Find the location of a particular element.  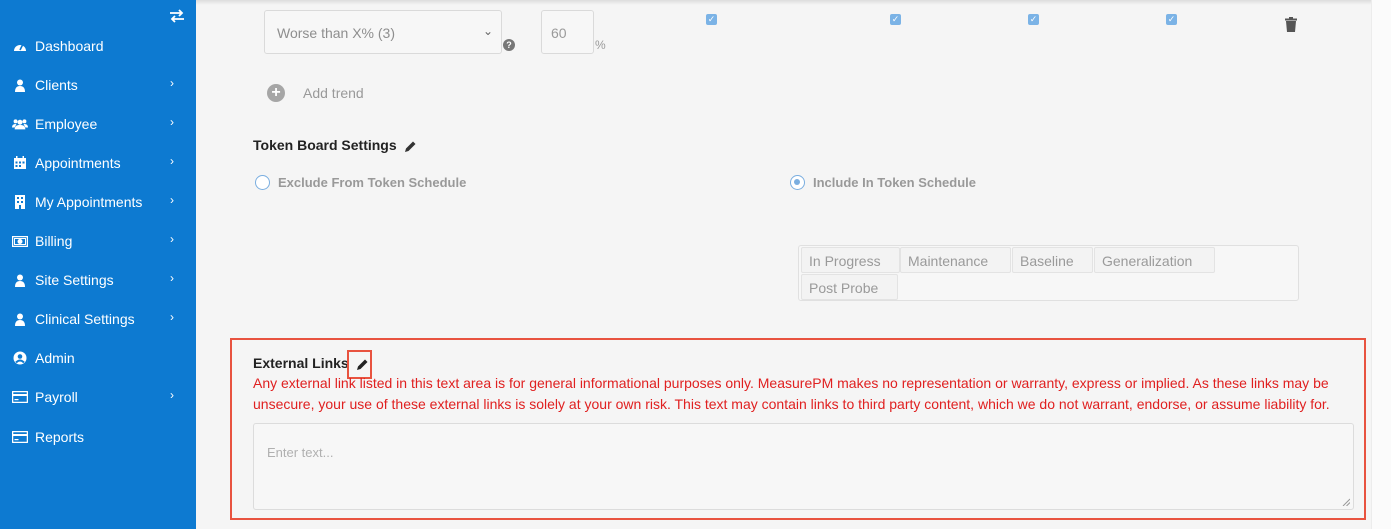

radio-label: Include In Token Schedule is located at coordinates (895, 182).